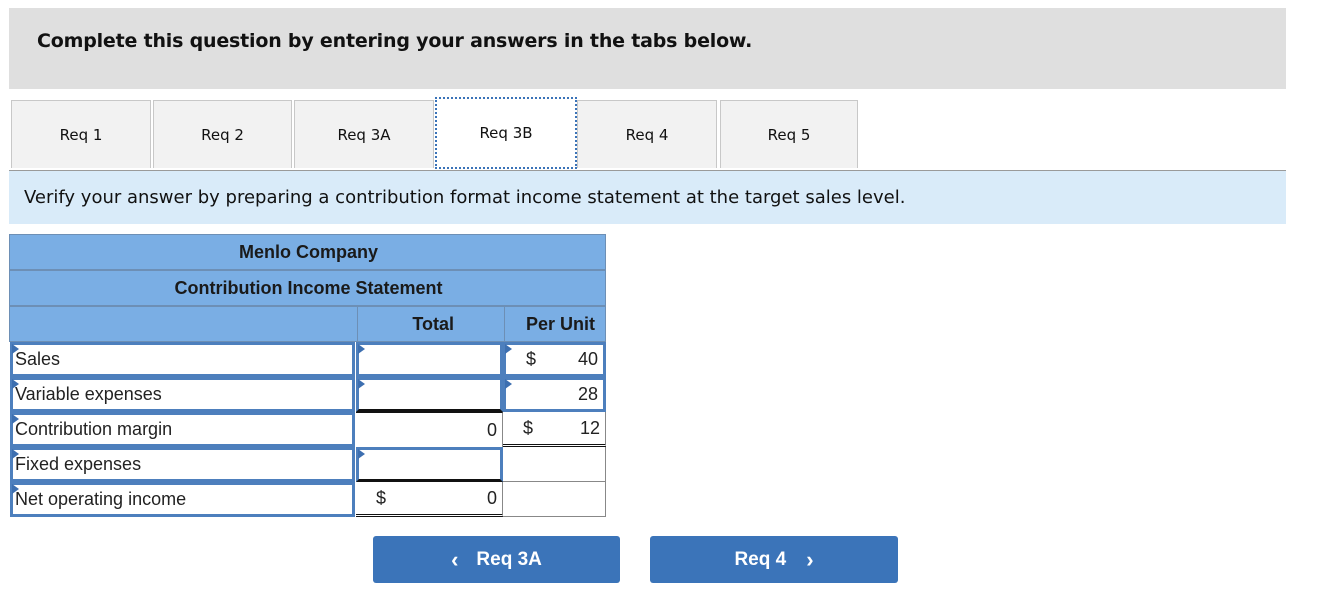  Describe the element at coordinates (182, 429) in the screenshot. I see `contribution-margin-label-input: Contribution margin` at that location.